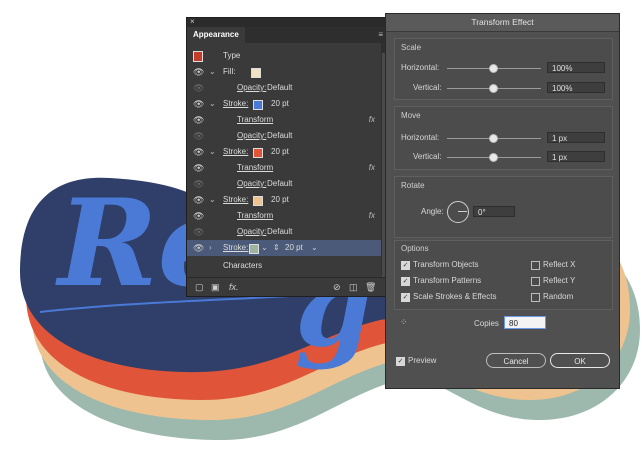  I want to click on copies-field: 80, so click(525, 322).